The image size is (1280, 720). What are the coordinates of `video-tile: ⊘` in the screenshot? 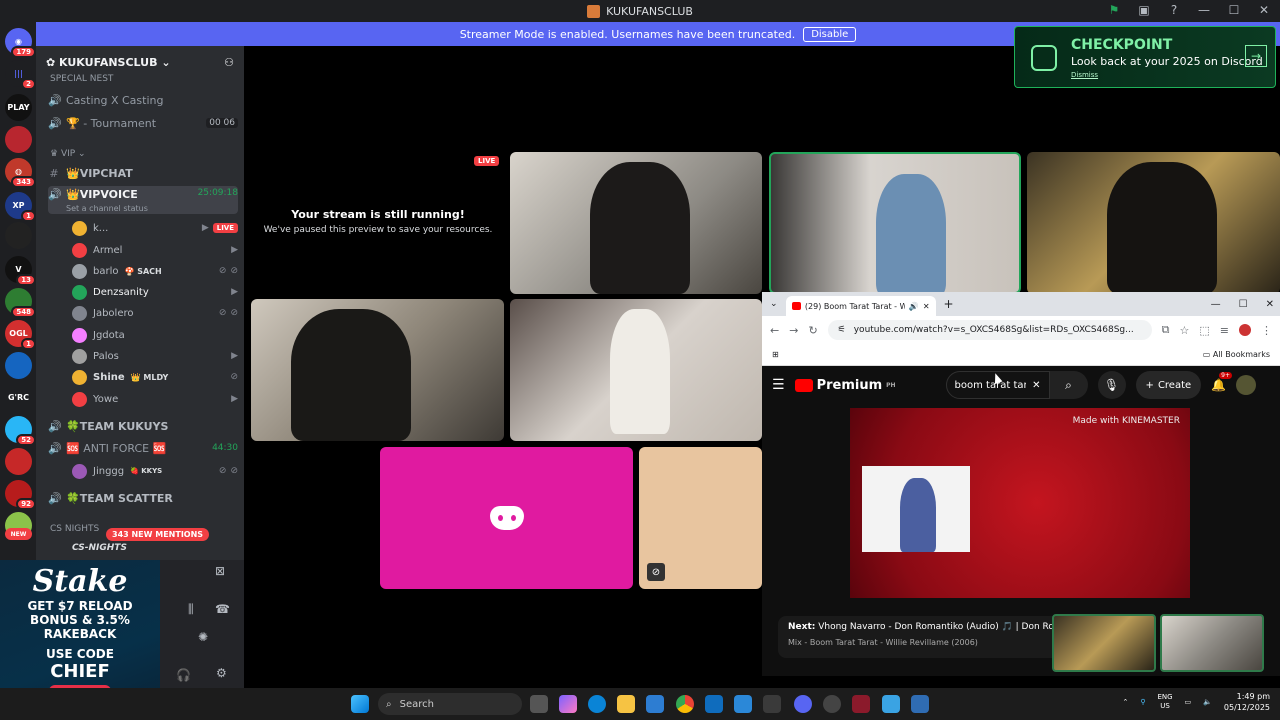 It's located at (700, 518).